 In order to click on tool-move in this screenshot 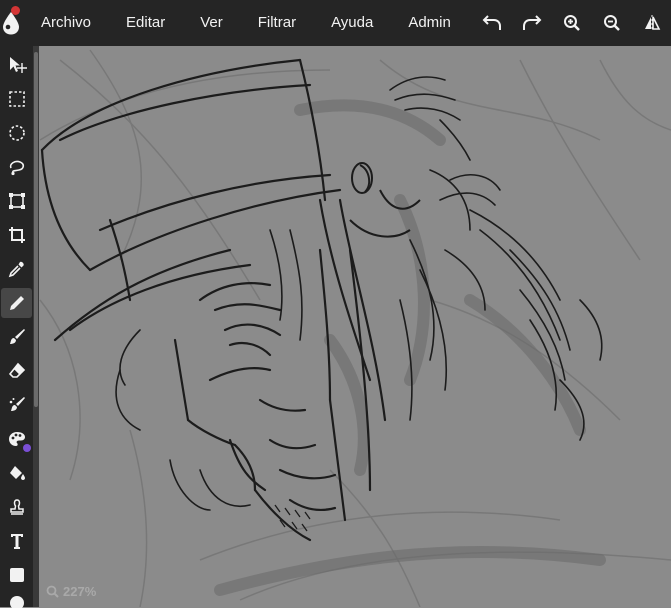, I will do `click(16, 65)`.